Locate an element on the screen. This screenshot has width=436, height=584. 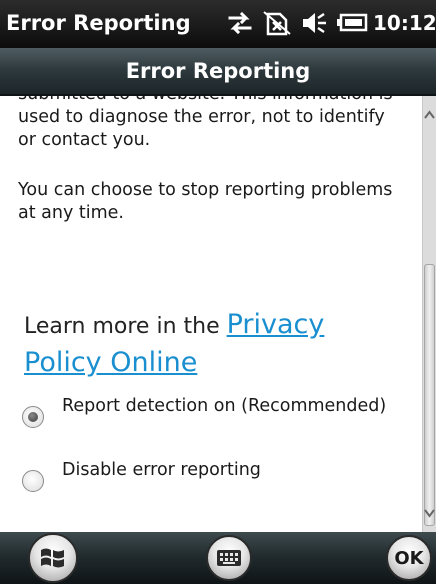
volume-icon is located at coordinates (315, 25).